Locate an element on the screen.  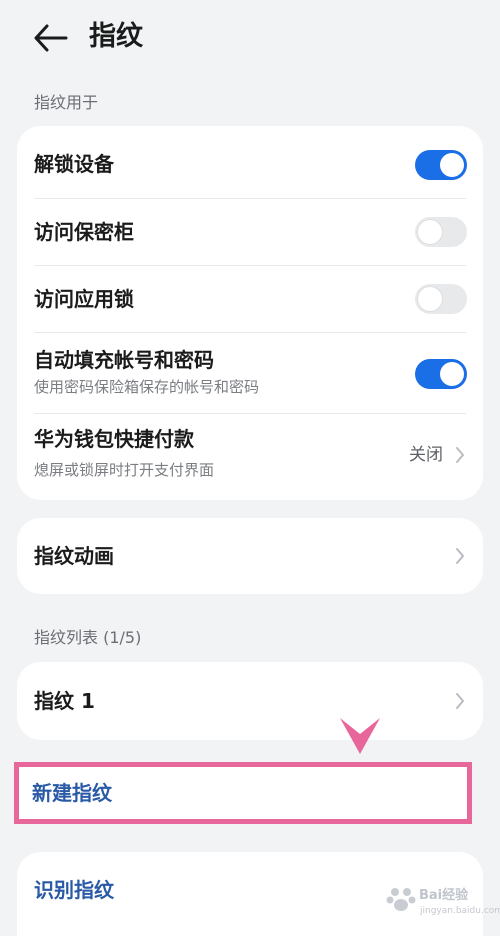
row-label: 访问保密柜 is located at coordinates (84, 232).